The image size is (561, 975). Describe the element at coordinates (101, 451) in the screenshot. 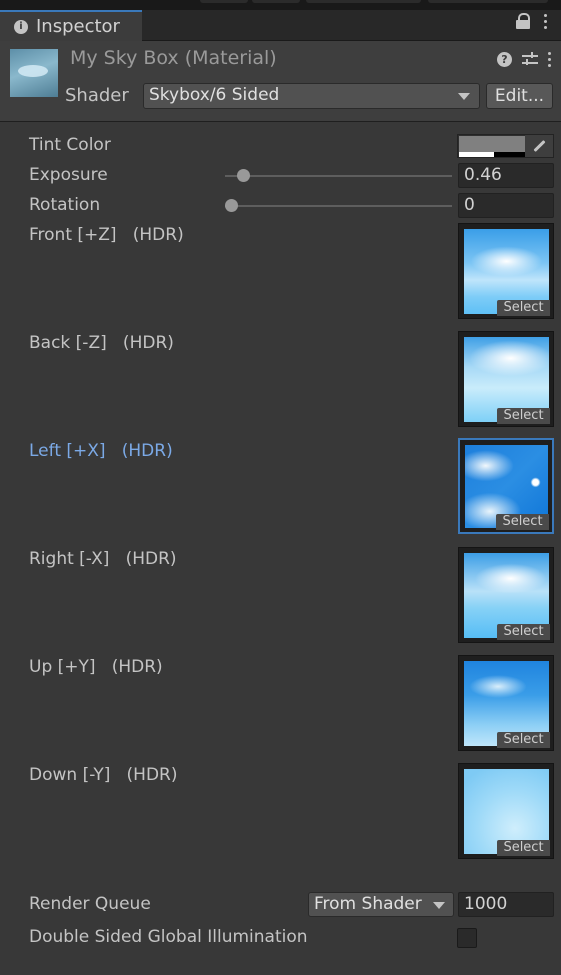

I see `texture-label-left: Left [+X] (HDR)` at that location.